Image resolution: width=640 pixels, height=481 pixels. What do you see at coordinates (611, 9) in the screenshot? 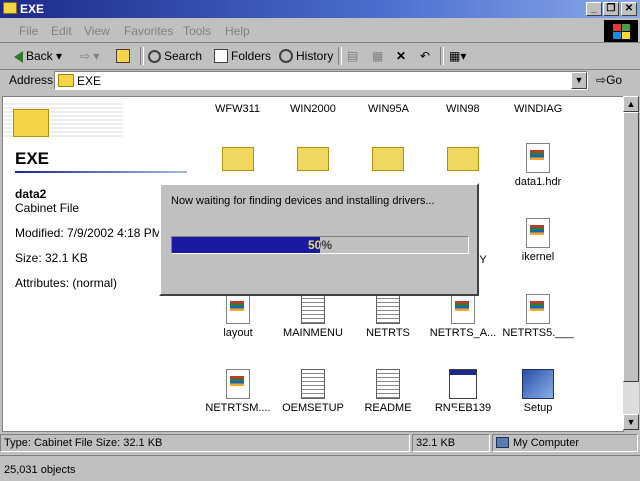
I see `restore-button: ❐` at bounding box center [611, 9].